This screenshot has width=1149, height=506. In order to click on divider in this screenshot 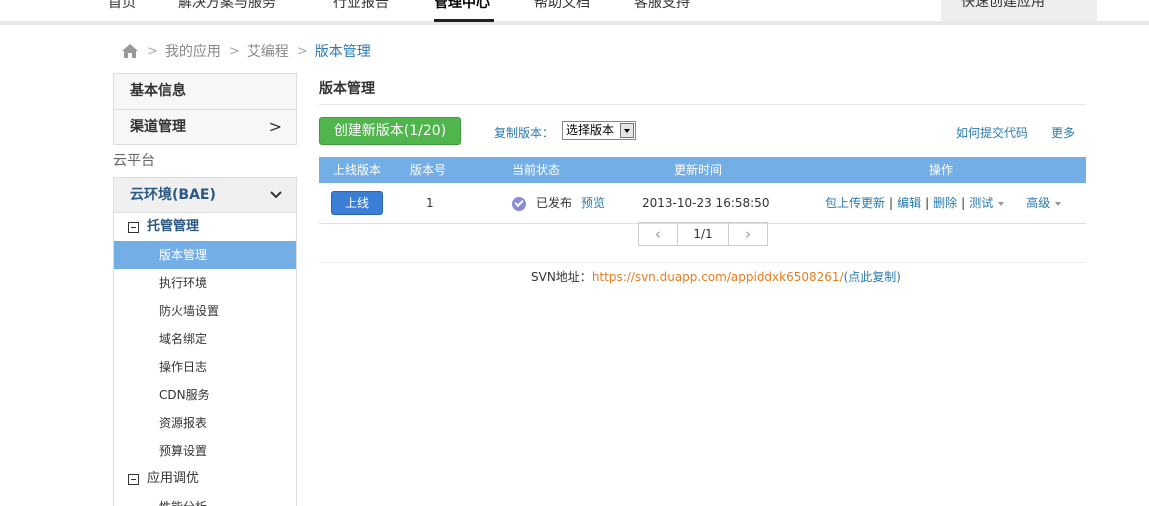, I will do `click(702, 262)`.